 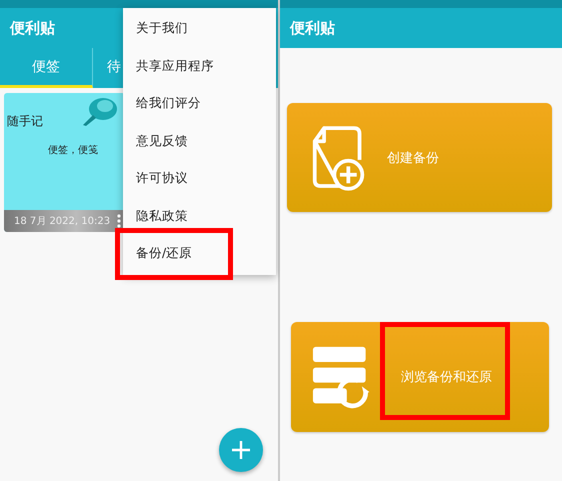 What do you see at coordinates (199, 103) in the screenshot?
I see `menu-item: 给我们评分` at bounding box center [199, 103].